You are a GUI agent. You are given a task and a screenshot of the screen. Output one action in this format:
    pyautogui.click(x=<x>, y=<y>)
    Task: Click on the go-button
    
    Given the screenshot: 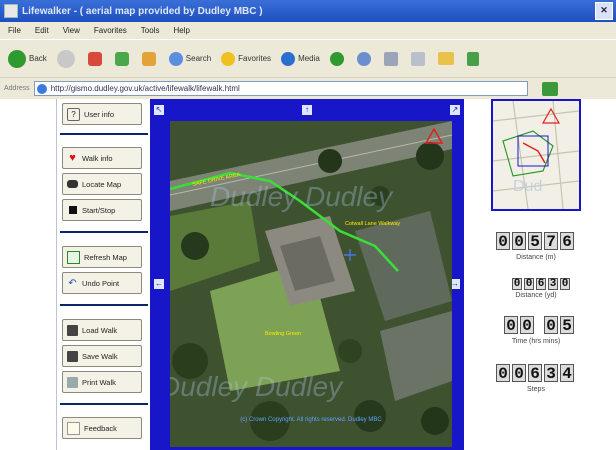 What is the action you would take?
    pyautogui.click(x=549, y=88)
    